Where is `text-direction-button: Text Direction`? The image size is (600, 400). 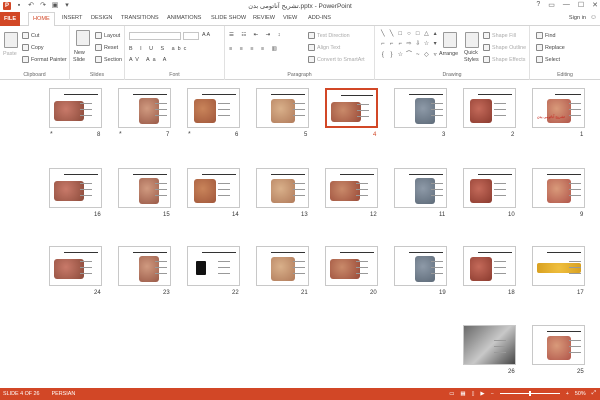 text-direction-button: Text Direction is located at coordinates (329, 35).